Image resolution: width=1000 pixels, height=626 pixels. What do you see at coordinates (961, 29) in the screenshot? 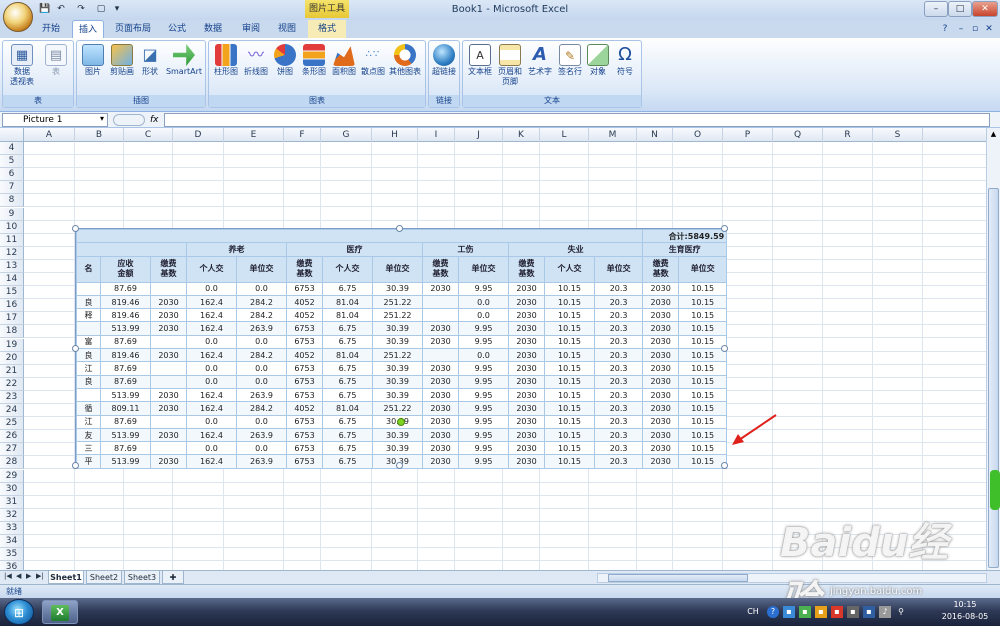
I see `ribbon-minimize-icon: –` at bounding box center [961, 29].